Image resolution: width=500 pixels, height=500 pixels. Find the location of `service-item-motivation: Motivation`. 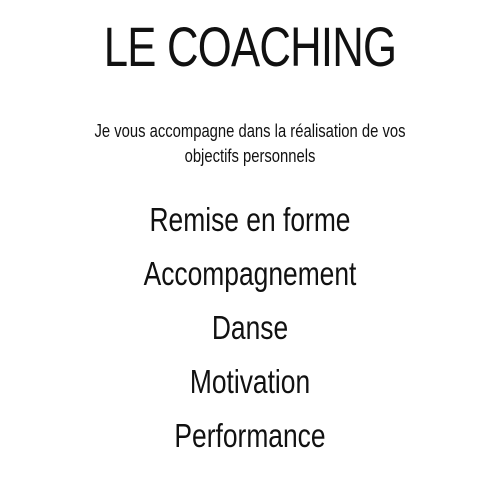

service-item-motivation: Motivation is located at coordinates (250, 381).